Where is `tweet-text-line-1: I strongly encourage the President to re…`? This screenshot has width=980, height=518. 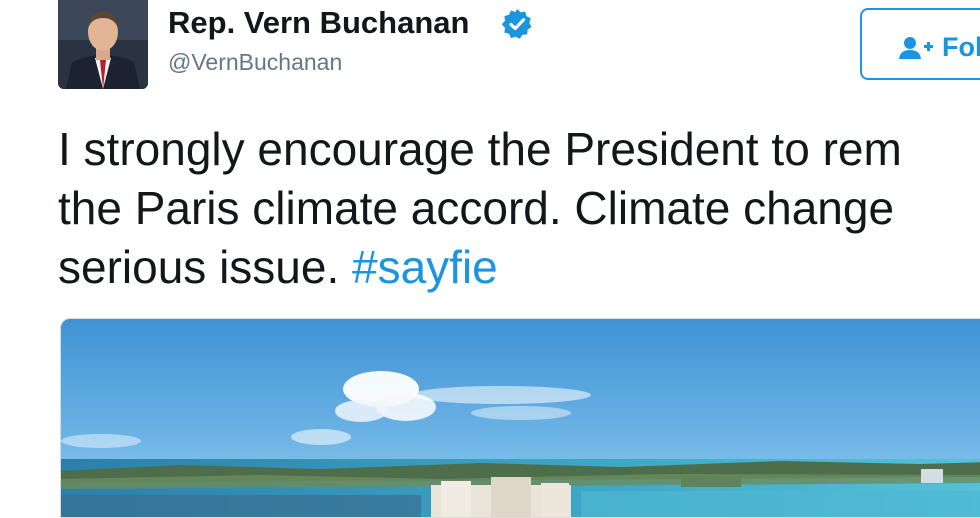
tweet-text-line-1: I strongly encourage the President to re… is located at coordinates (480, 149).